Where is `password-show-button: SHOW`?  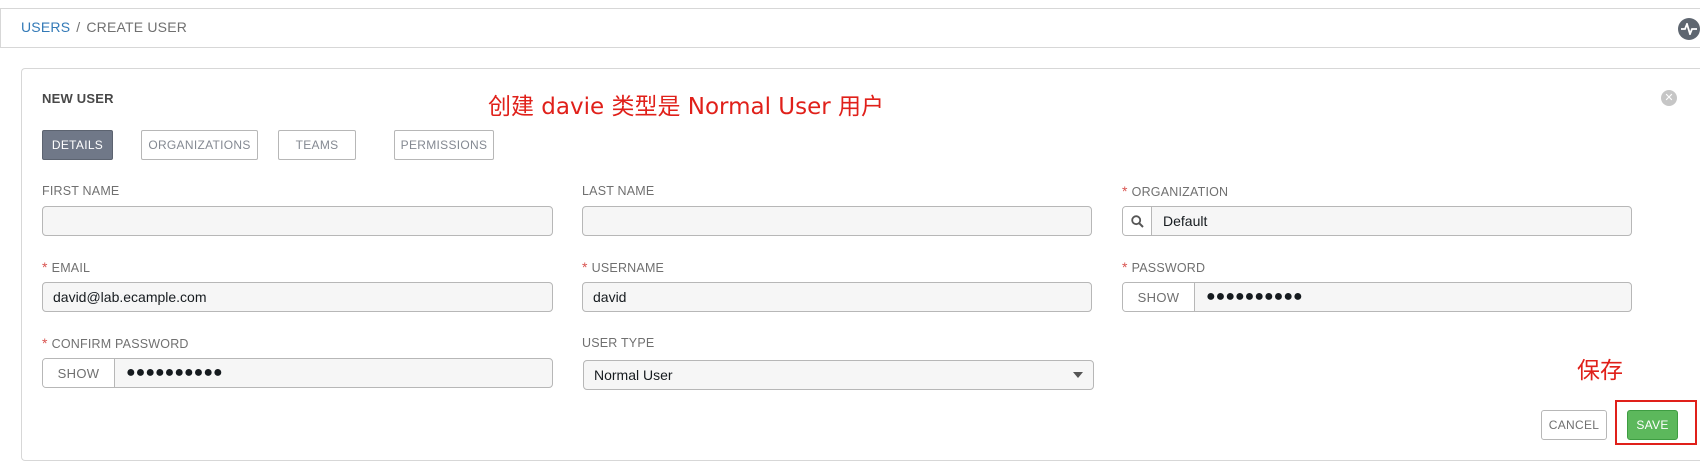 password-show-button: SHOW is located at coordinates (1159, 297).